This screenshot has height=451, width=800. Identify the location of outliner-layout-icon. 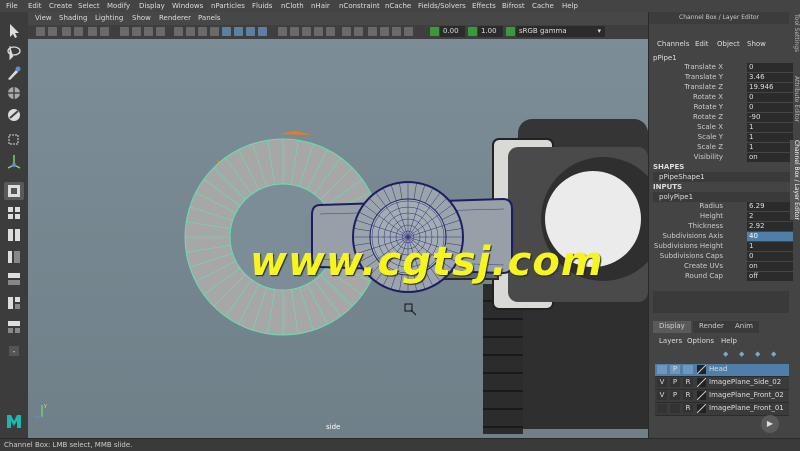
(14, 257).